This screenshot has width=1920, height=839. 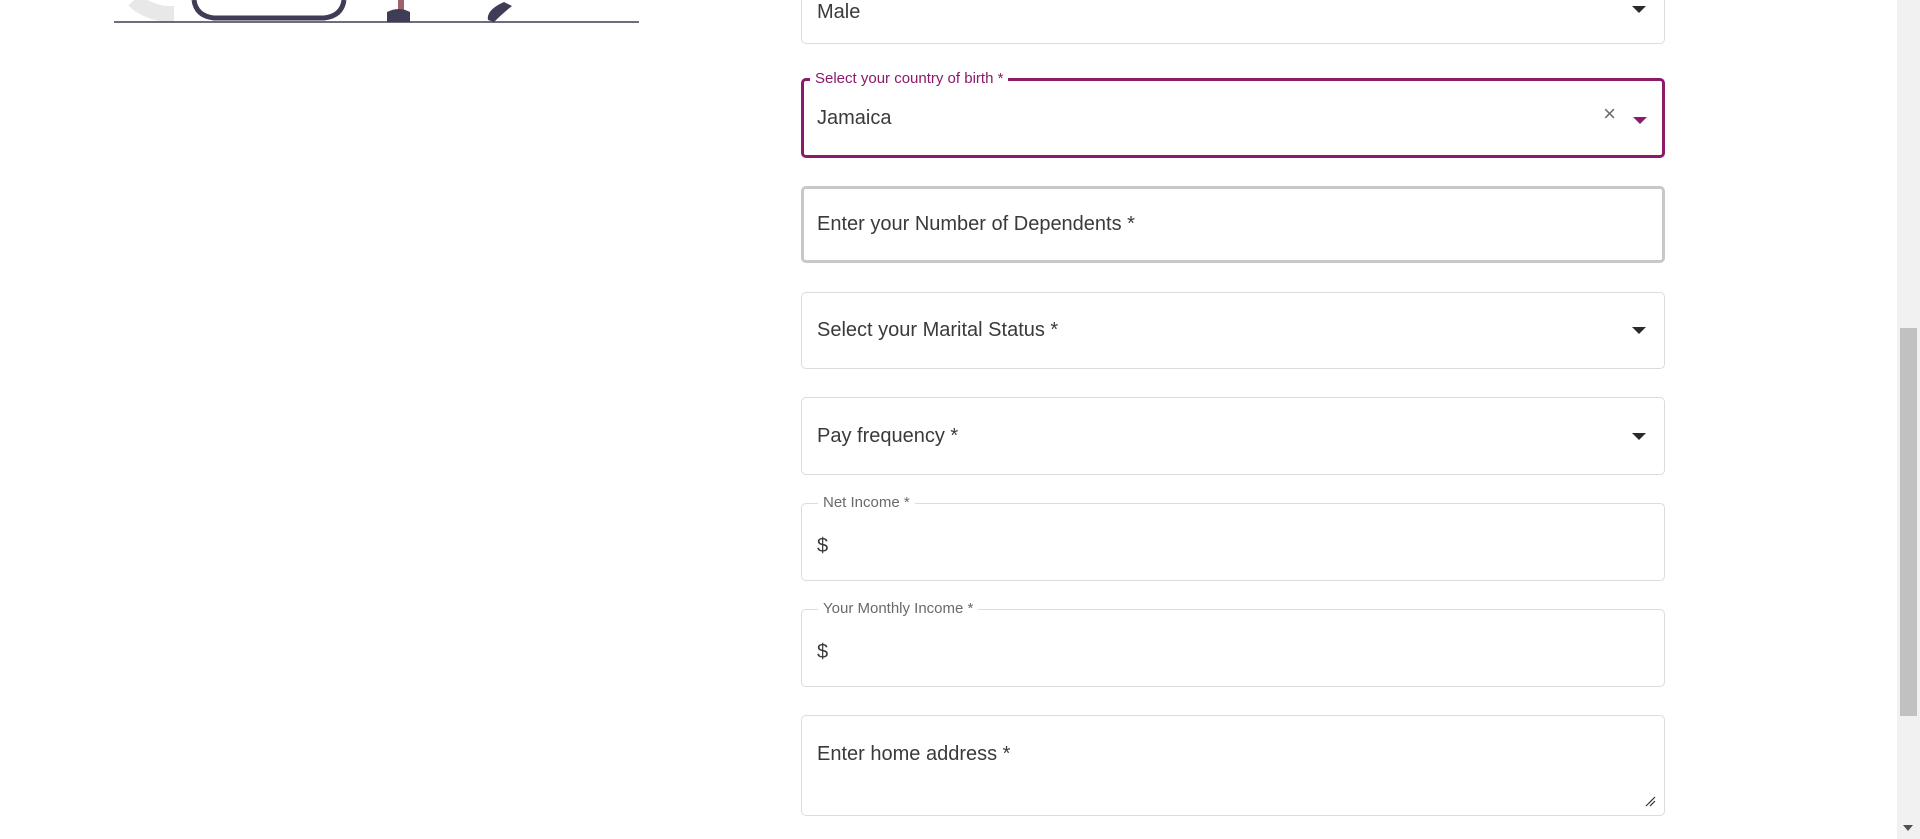 What do you see at coordinates (898, 608) in the screenshot?
I see `monthly-income-label: Your Monthly Income *` at bounding box center [898, 608].